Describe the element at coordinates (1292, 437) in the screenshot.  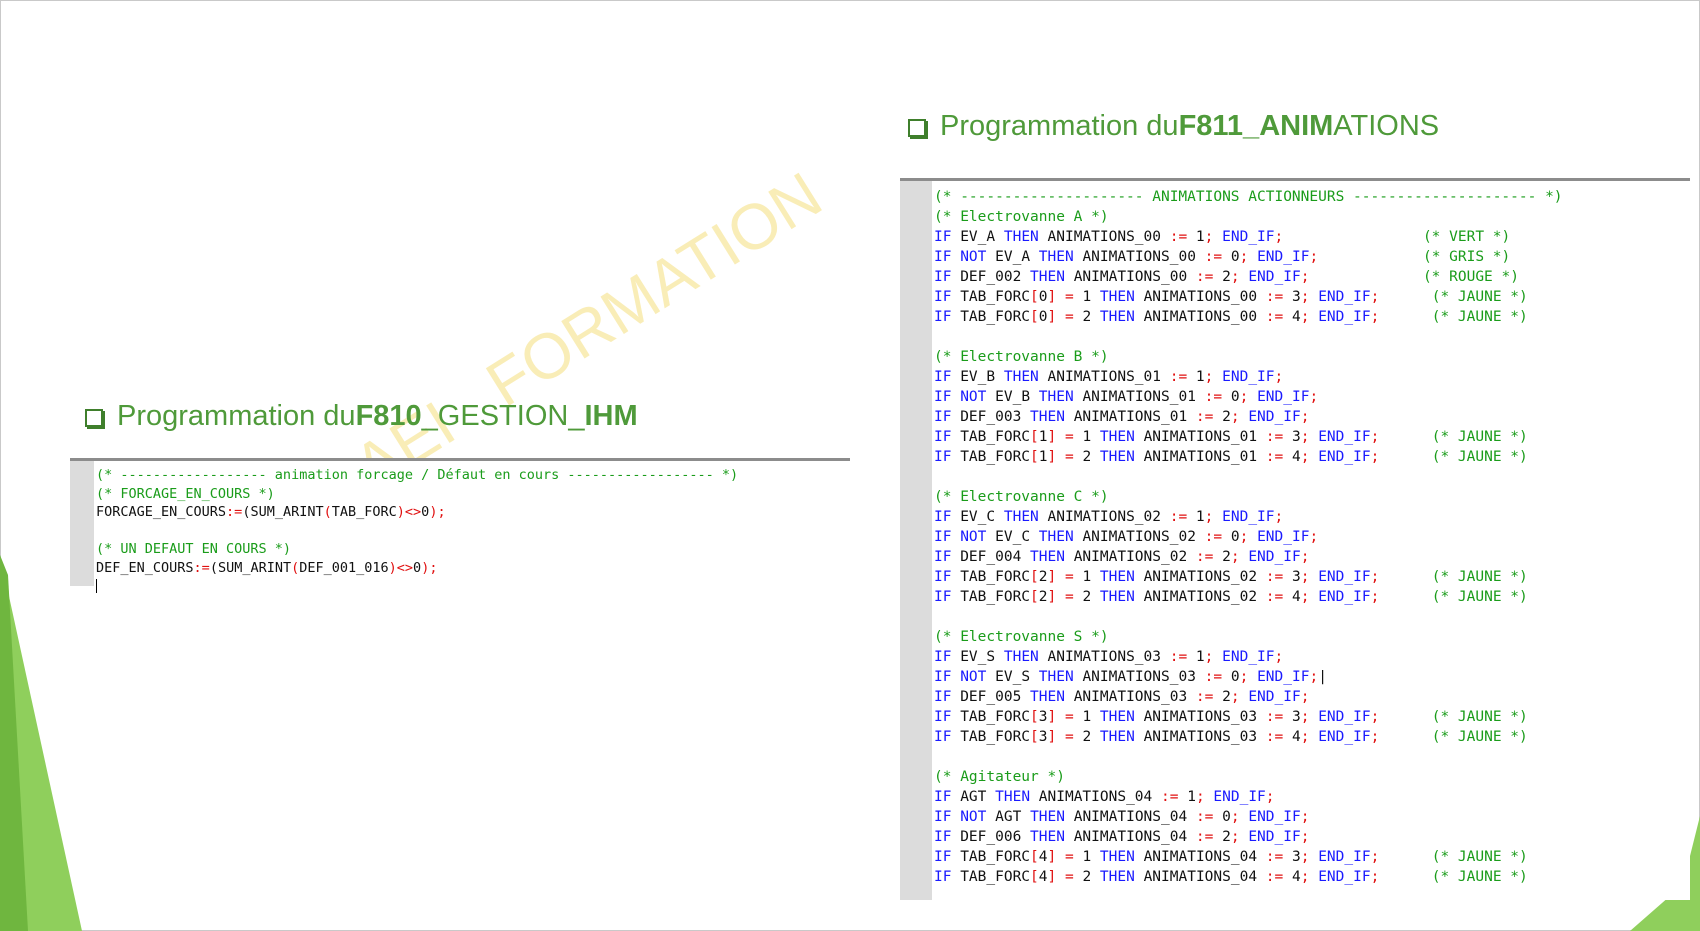
I see `code-token: 3` at that location.